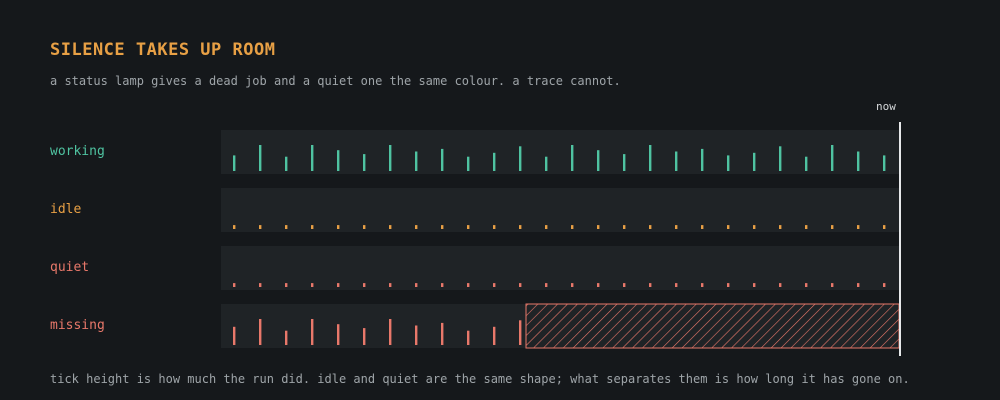 The width and height of the screenshot is (1000, 400). What do you see at coordinates (560, 210) in the screenshot?
I see `lane-idle` at bounding box center [560, 210].